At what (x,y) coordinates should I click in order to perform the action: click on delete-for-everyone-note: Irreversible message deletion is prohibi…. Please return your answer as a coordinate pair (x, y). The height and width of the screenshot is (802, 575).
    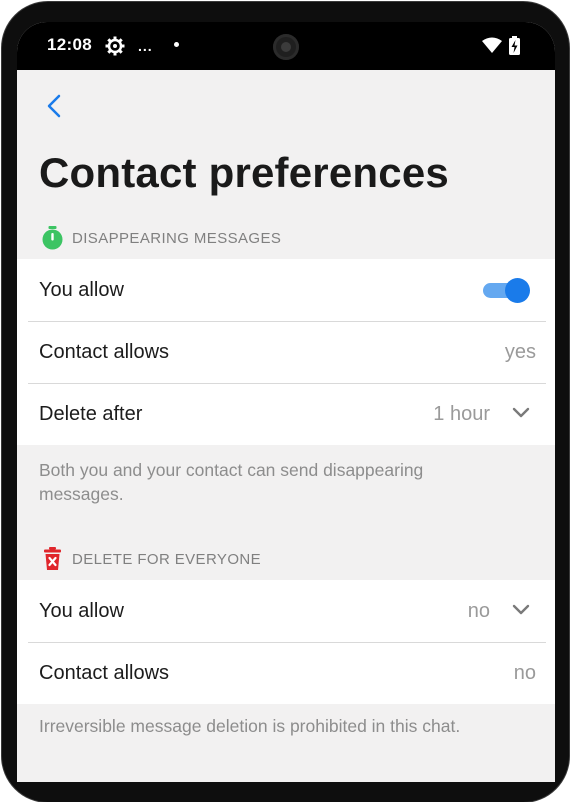
    Looking at the image, I should click on (250, 726).